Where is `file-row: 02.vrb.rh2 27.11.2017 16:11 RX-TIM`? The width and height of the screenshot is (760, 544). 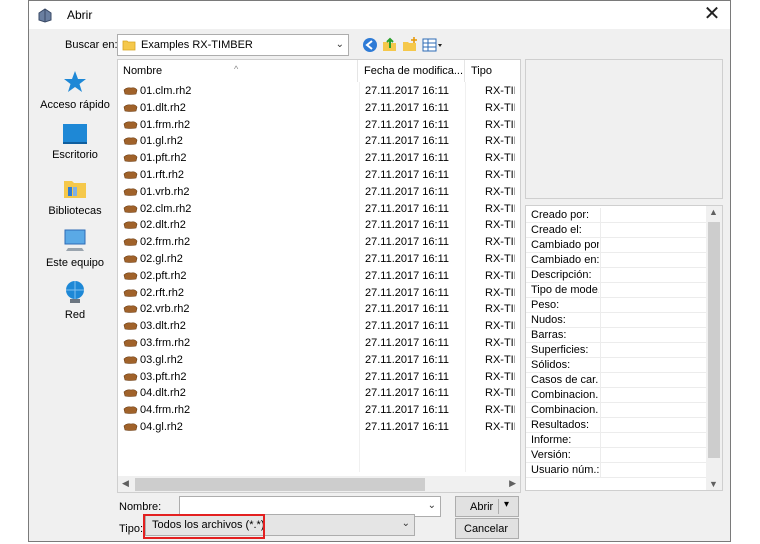 file-row: 02.vrb.rh2 27.11.2017 16:11 RX-TIM is located at coordinates (319, 309).